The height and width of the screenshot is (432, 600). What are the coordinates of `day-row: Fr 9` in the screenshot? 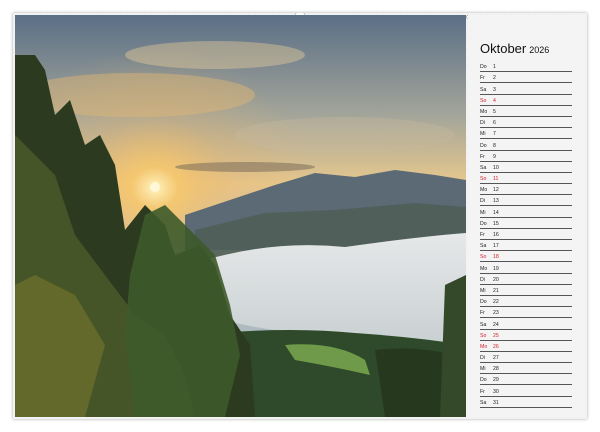 It's located at (526, 156).